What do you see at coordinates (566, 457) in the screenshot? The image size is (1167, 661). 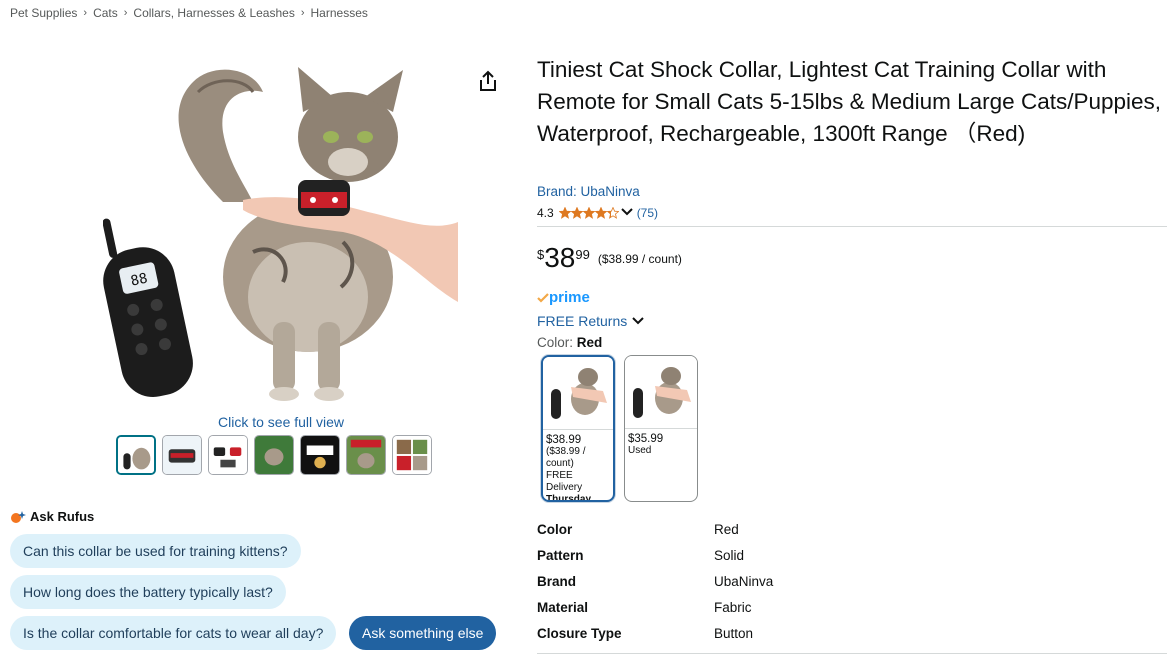 I see `swatch-per-unit: ($38.99 / count)` at bounding box center [566, 457].